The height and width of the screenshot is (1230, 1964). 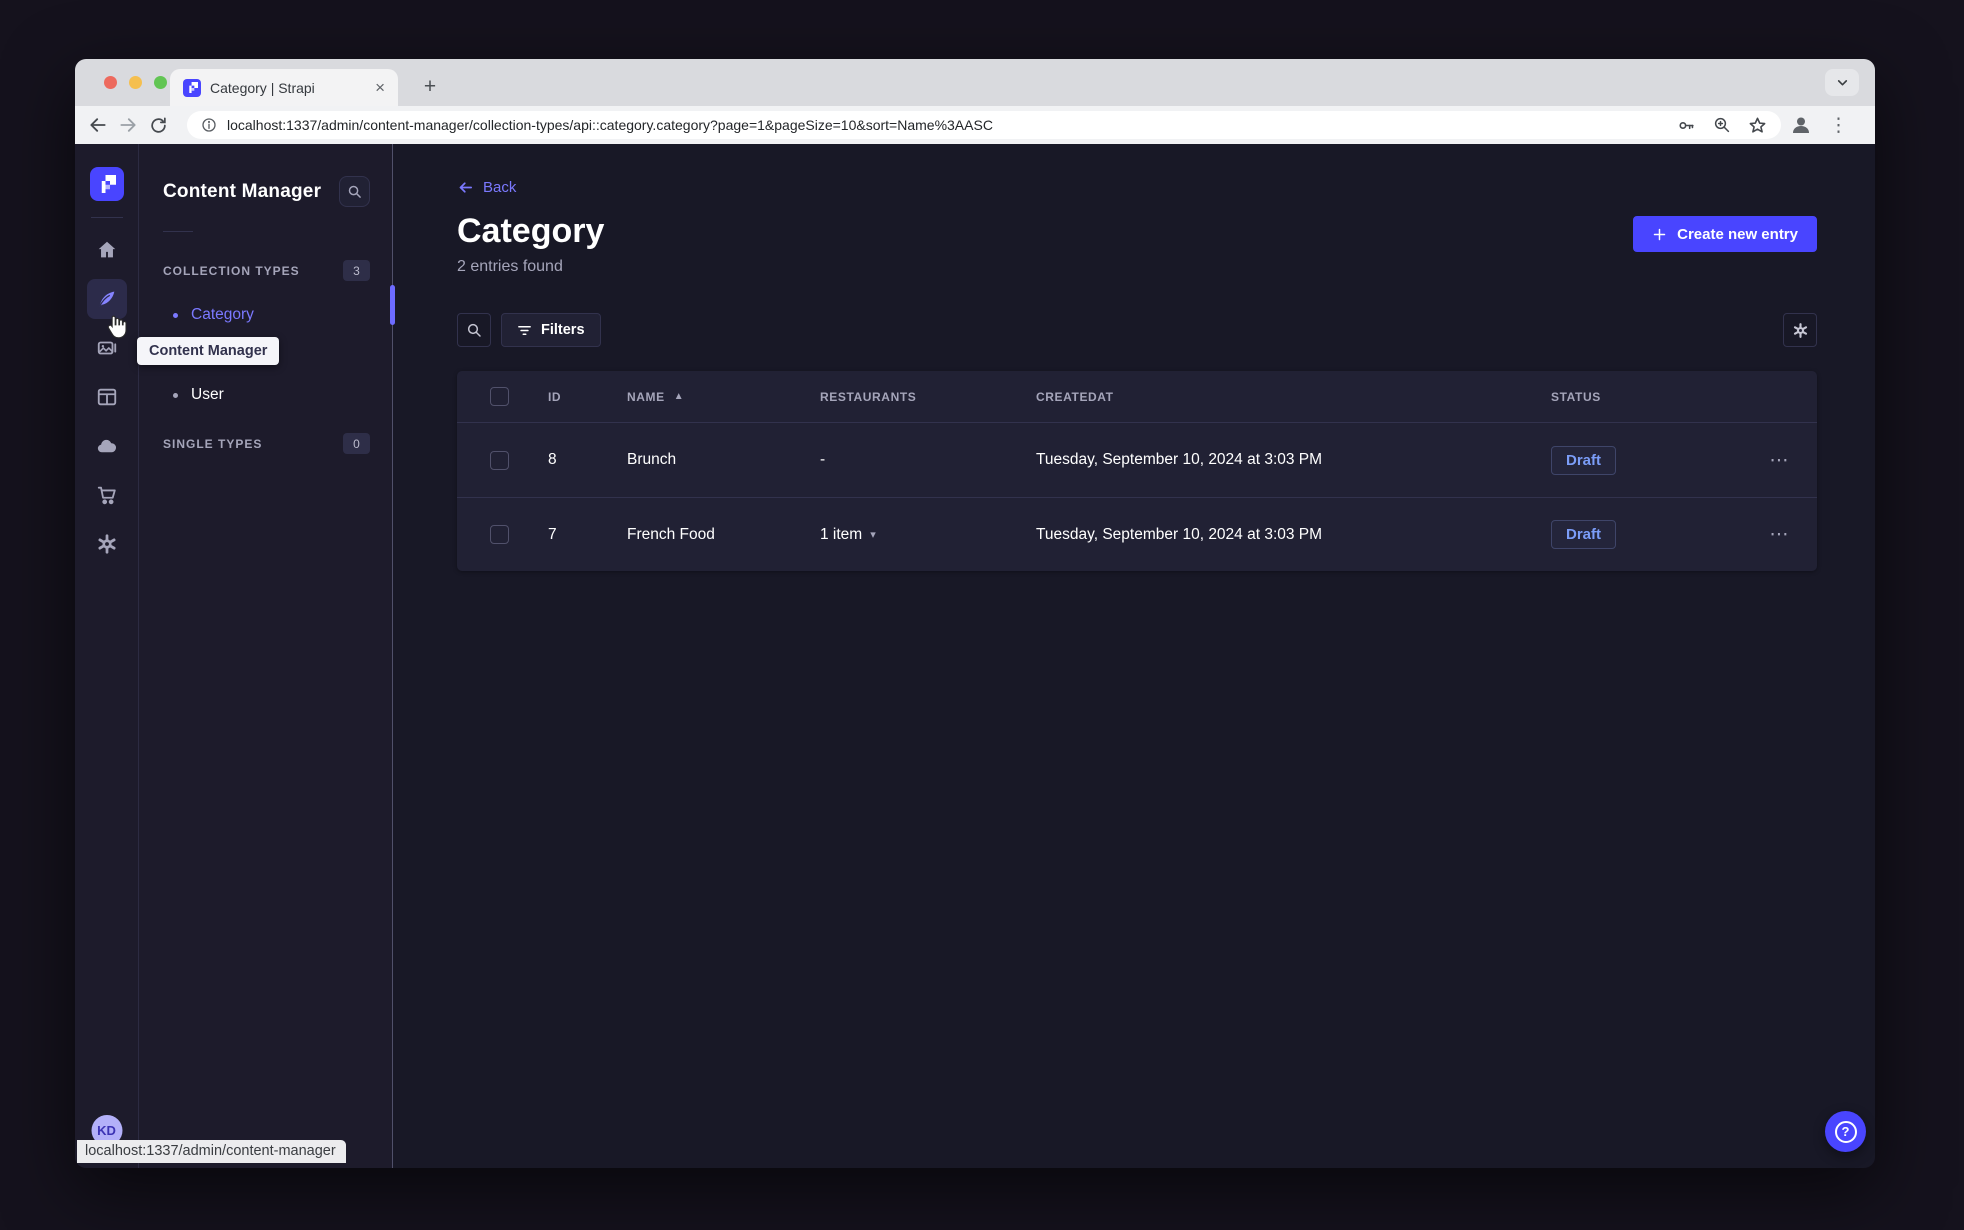 I want to click on minimize-window-button, so click(x=135, y=82).